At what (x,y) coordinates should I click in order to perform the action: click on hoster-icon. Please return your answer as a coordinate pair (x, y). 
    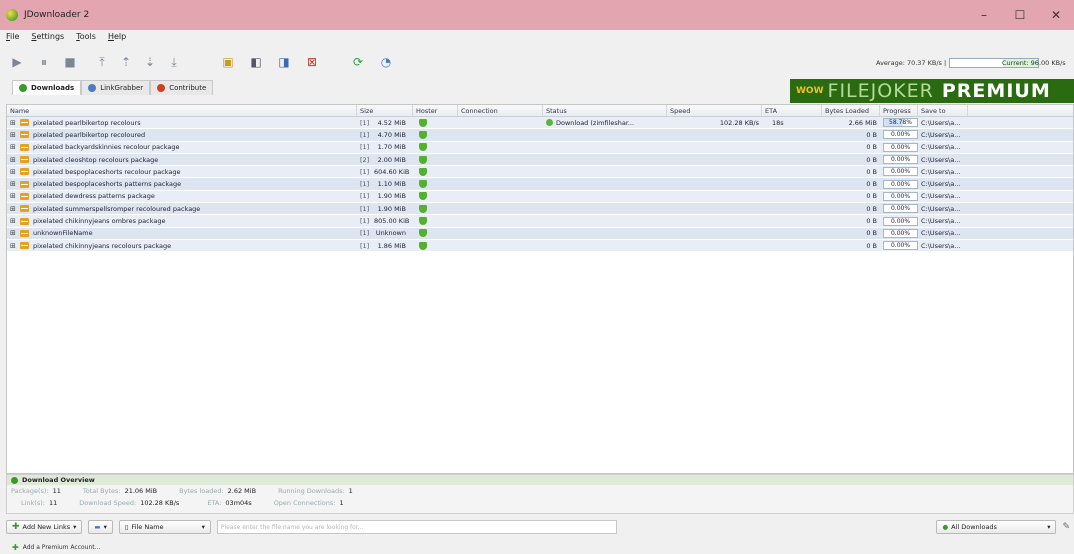
    Looking at the image, I should click on (423, 147).